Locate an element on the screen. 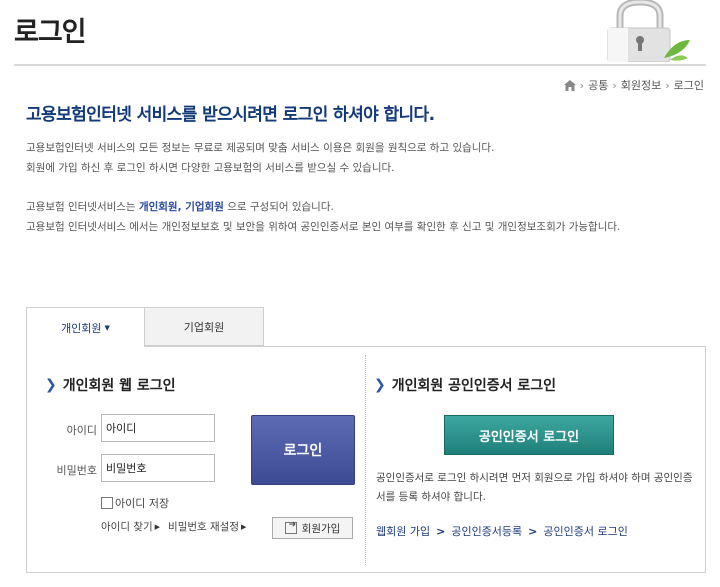  tab-personal-label: 개인회원 is located at coordinates (81, 328).